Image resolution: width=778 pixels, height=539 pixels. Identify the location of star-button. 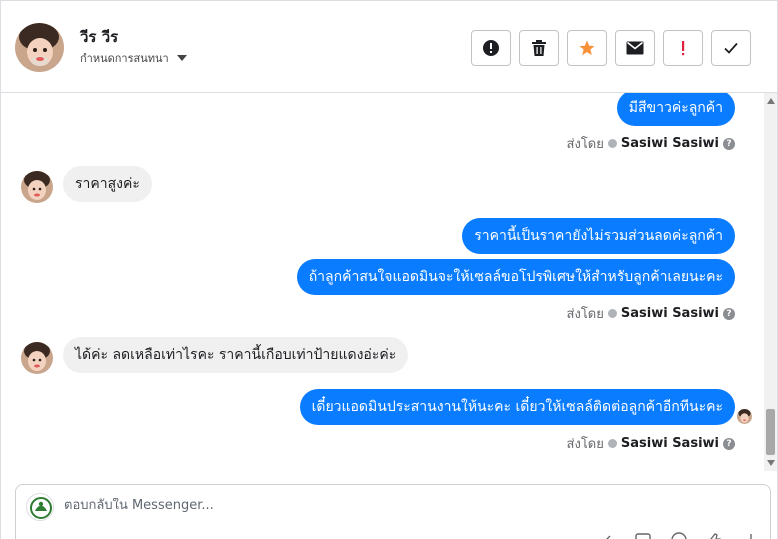
(587, 48).